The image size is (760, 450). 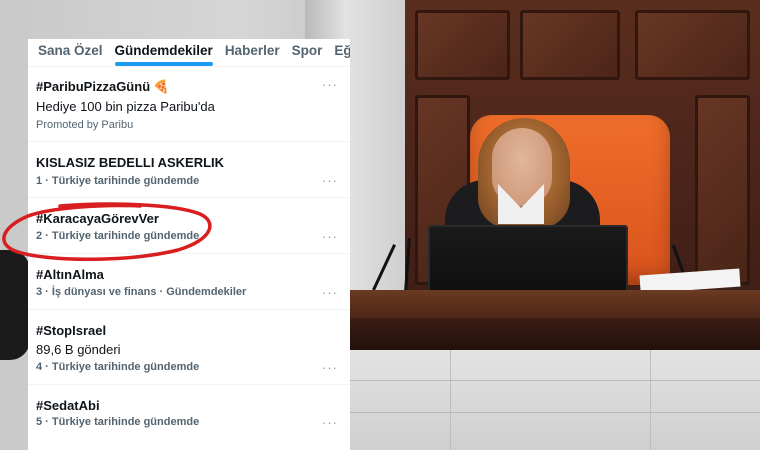 I want to click on desk-front, so click(x=555, y=334).